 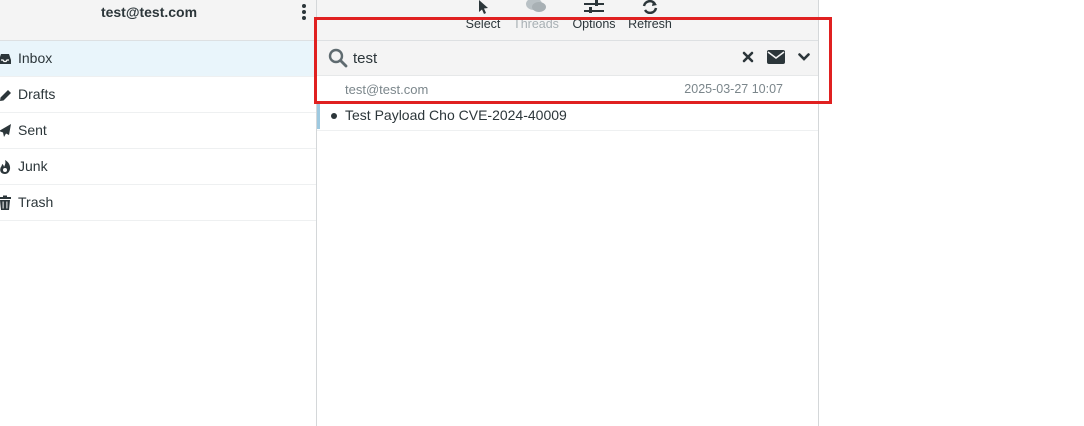 What do you see at coordinates (318, 116) in the screenshot?
I see `message-selected-indicator` at bounding box center [318, 116].